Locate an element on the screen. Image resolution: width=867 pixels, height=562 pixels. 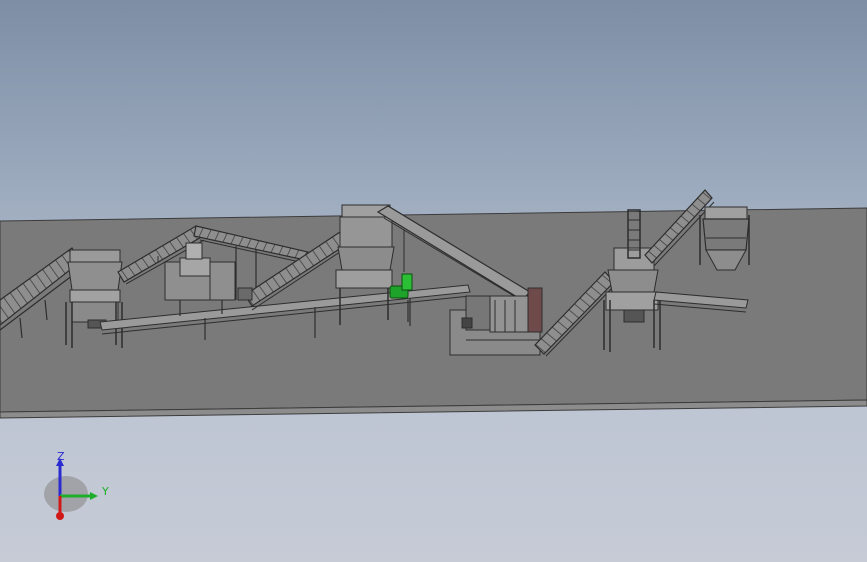
axis-triad: Z Y is located at coordinates (80, 488).